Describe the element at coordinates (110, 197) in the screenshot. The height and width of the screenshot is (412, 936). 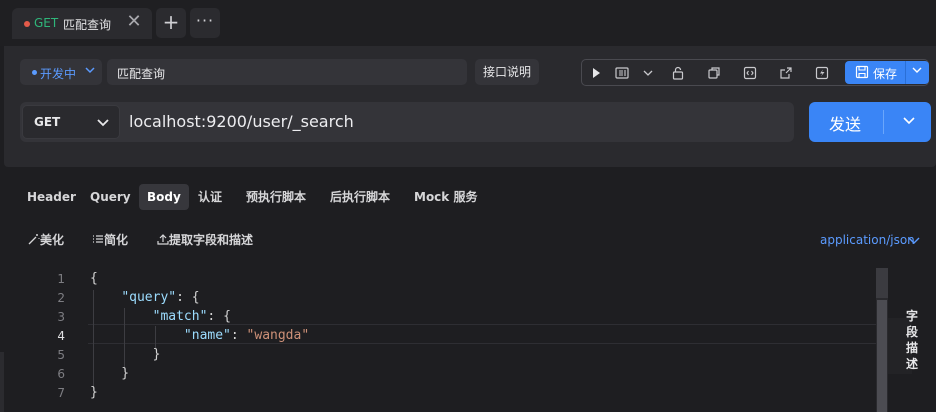
I see `tab-query: Query` at that location.